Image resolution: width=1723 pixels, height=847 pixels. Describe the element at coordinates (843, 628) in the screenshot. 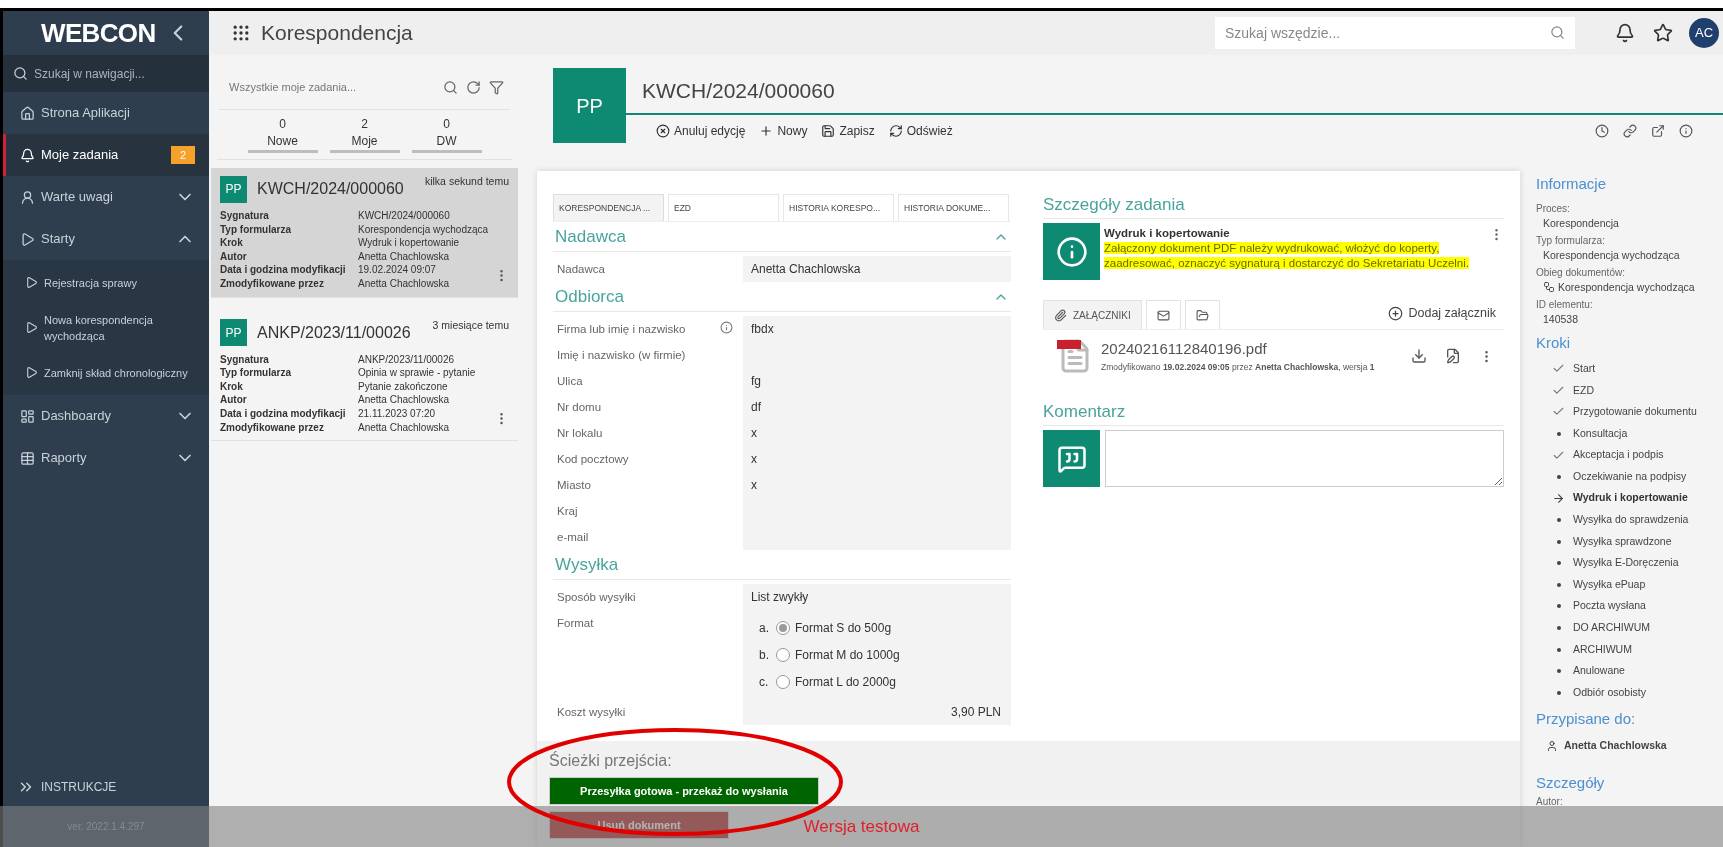

I see `radio-label: Format S do 500g` at that location.